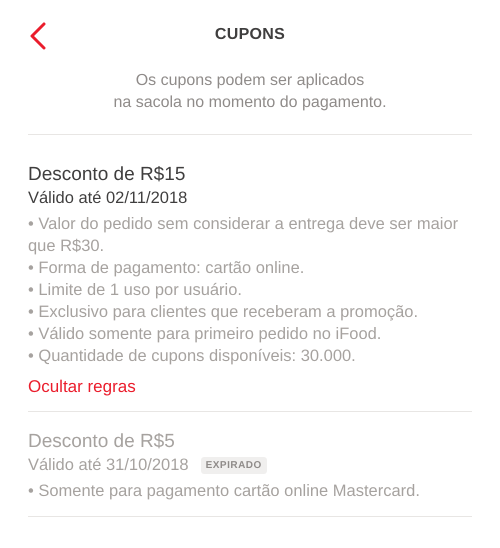 This screenshot has width=500, height=548. What do you see at coordinates (192, 356) in the screenshot?
I see `rule-text: • Quantidade de cupons disponíveis: 30.000.` at bounding box center [192, 356].